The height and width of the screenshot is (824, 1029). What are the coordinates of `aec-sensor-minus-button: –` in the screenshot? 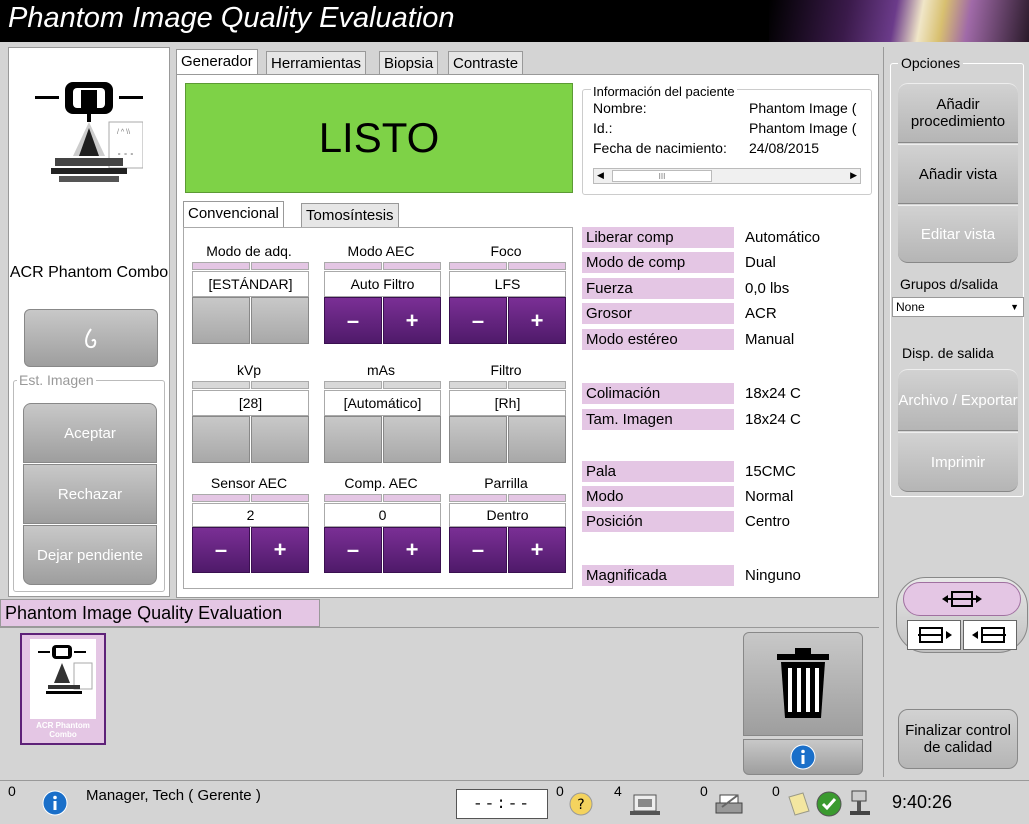 It's located at (221, 550).